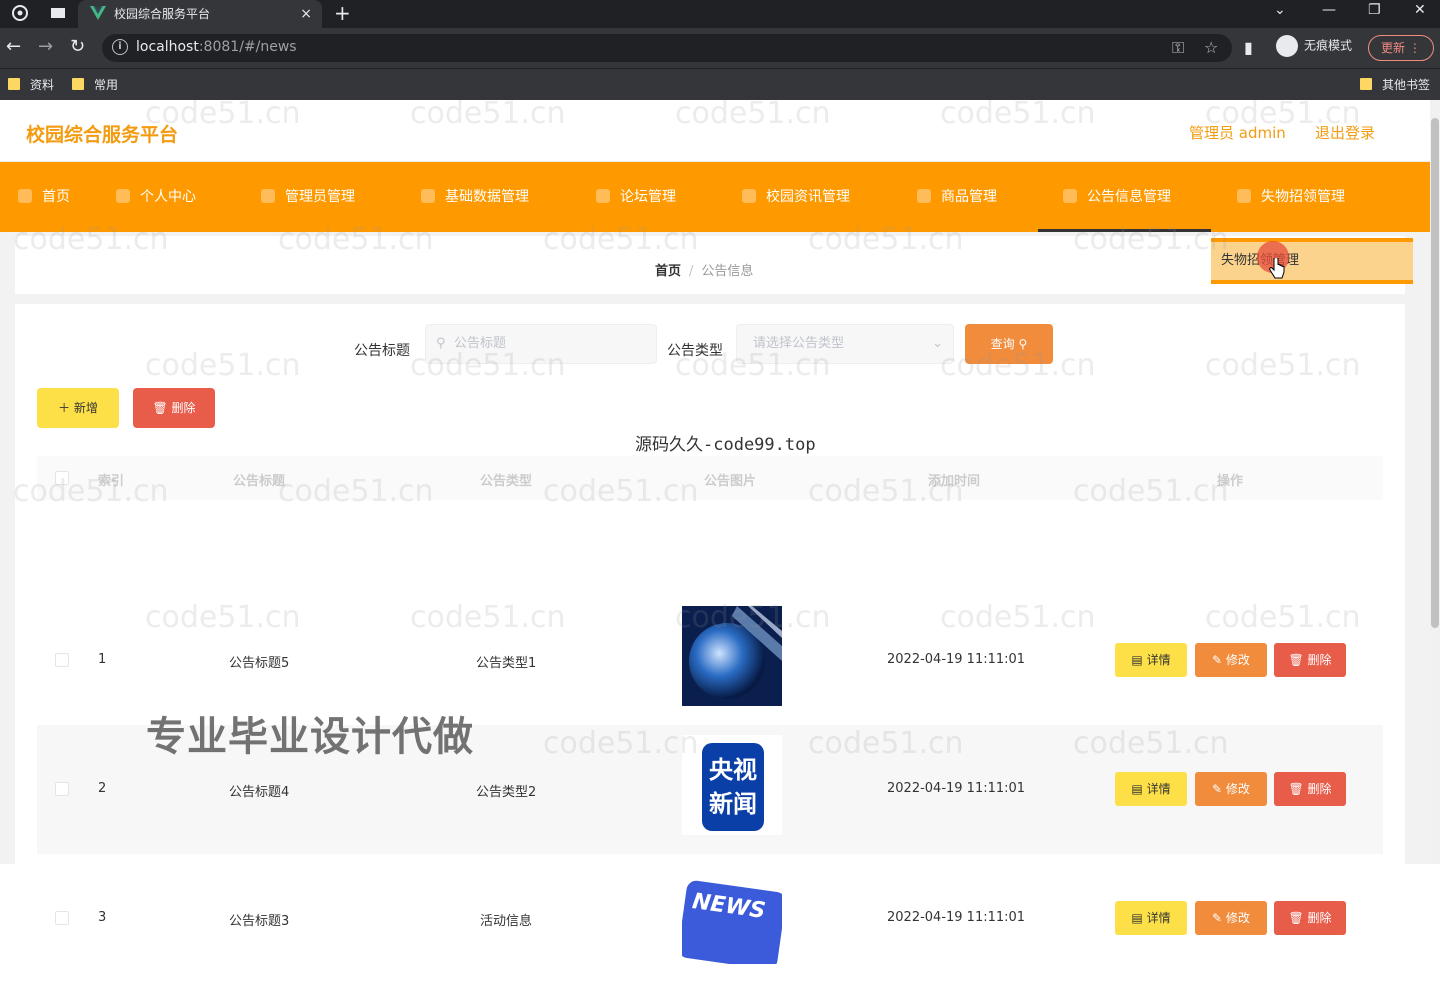  Describe the element at coordinates (183, 408) in the screenshot. I see `delete-label: 删除` at that location.